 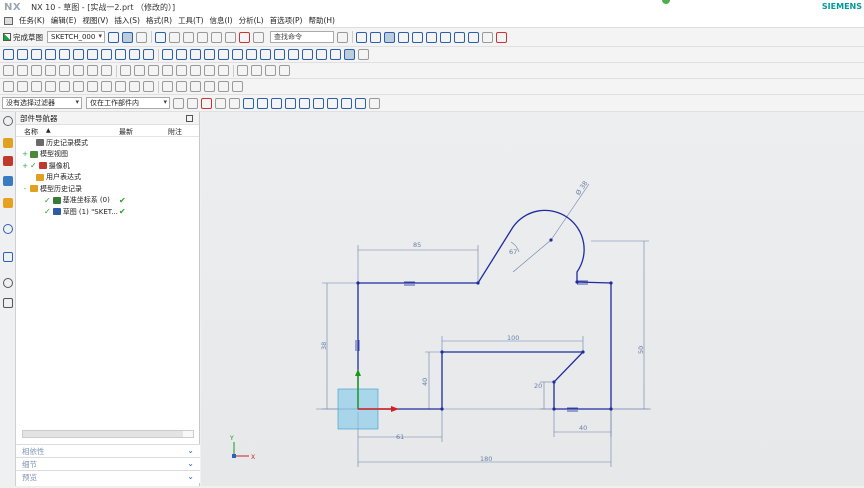 What do you see at coordinates (8, 86) in the screenshot?
I see `block-icon` at bounding box center [8, 86].